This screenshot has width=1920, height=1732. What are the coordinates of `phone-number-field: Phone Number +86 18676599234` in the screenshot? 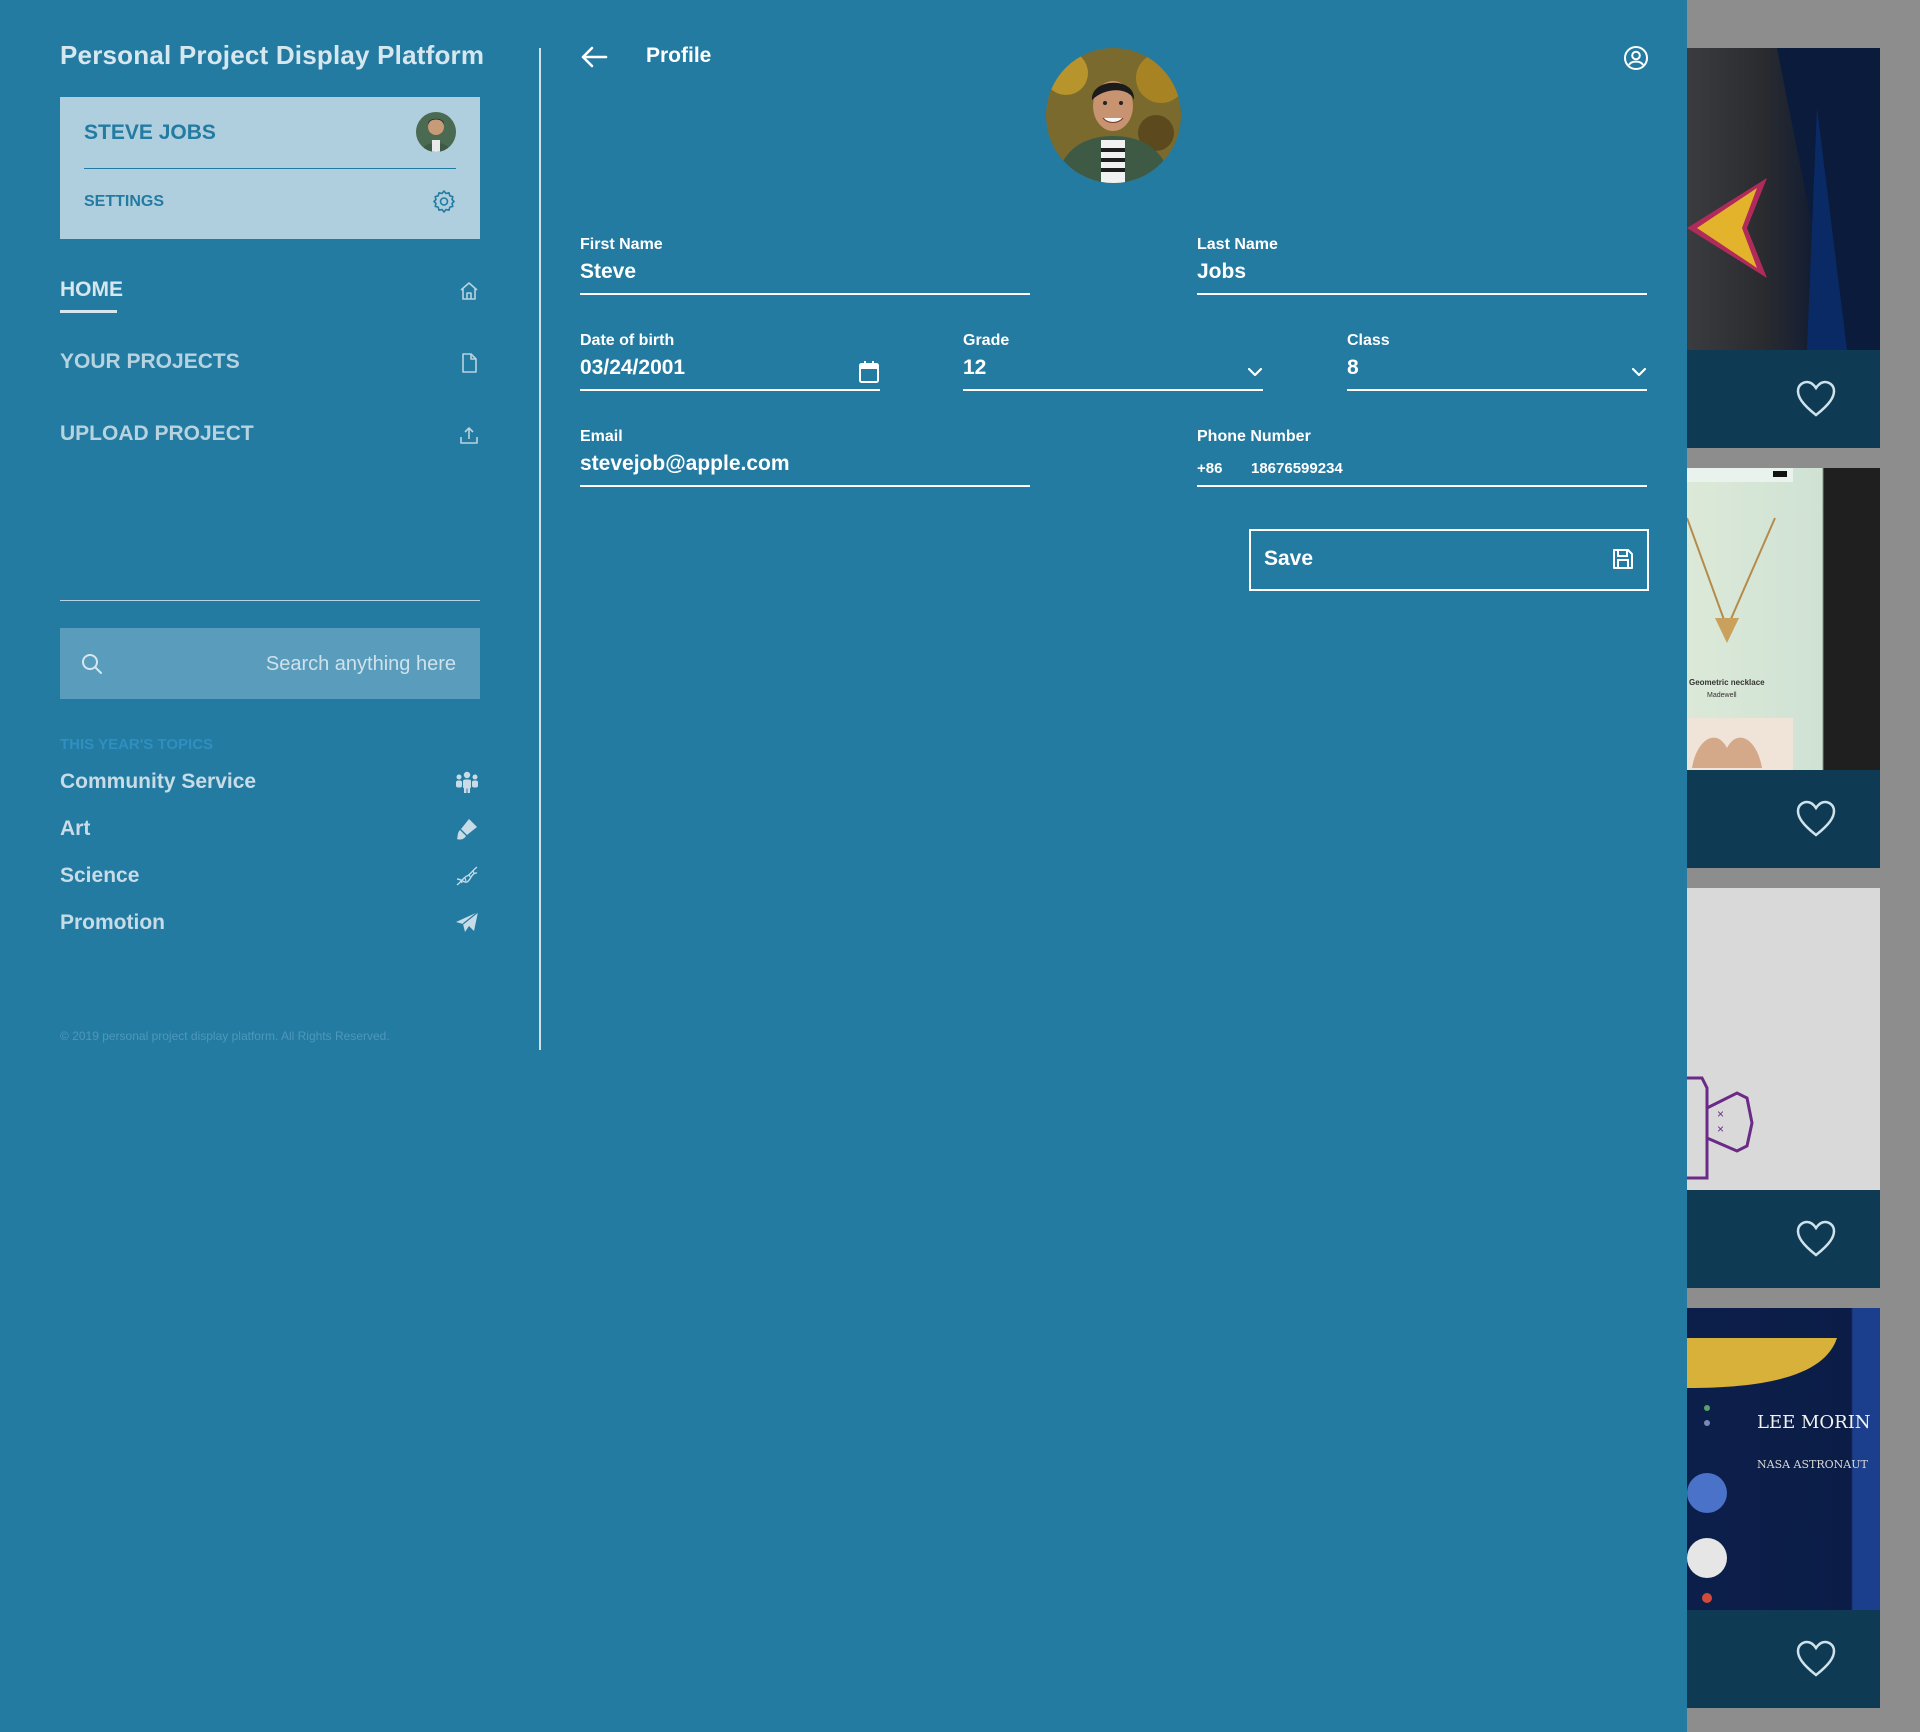 It's located at (1422, 458).